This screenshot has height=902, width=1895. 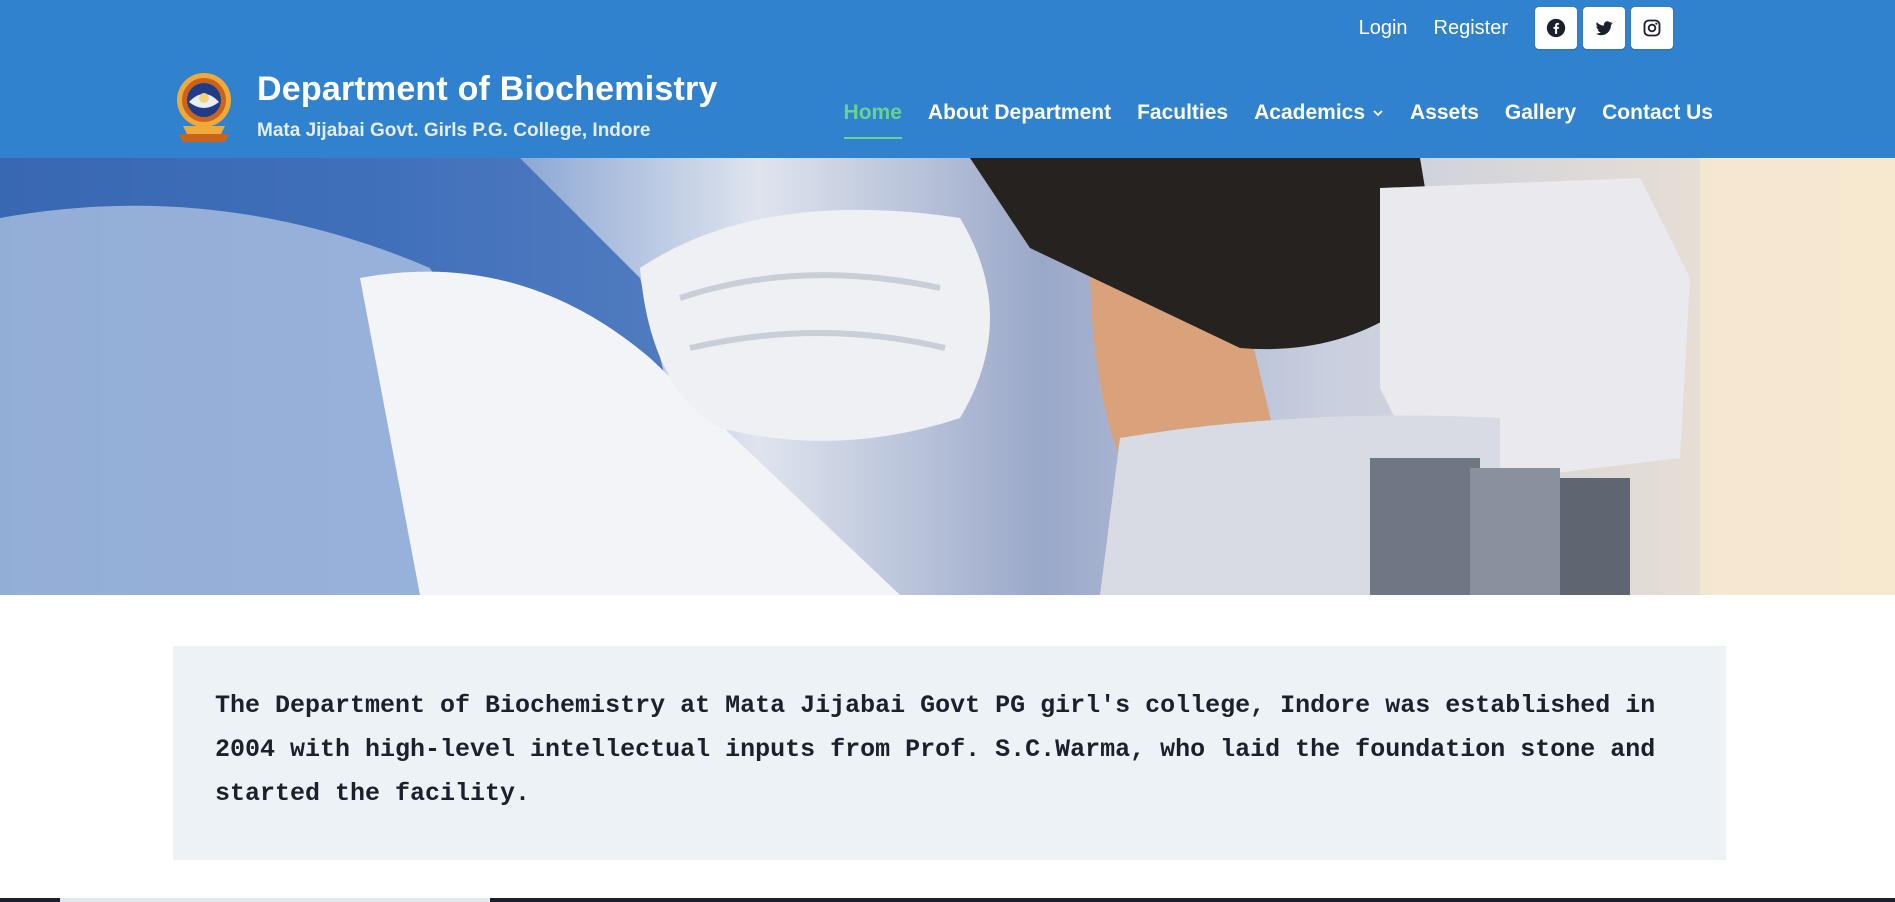 I want to click on facebook-button, so click(x=1556, y=28).